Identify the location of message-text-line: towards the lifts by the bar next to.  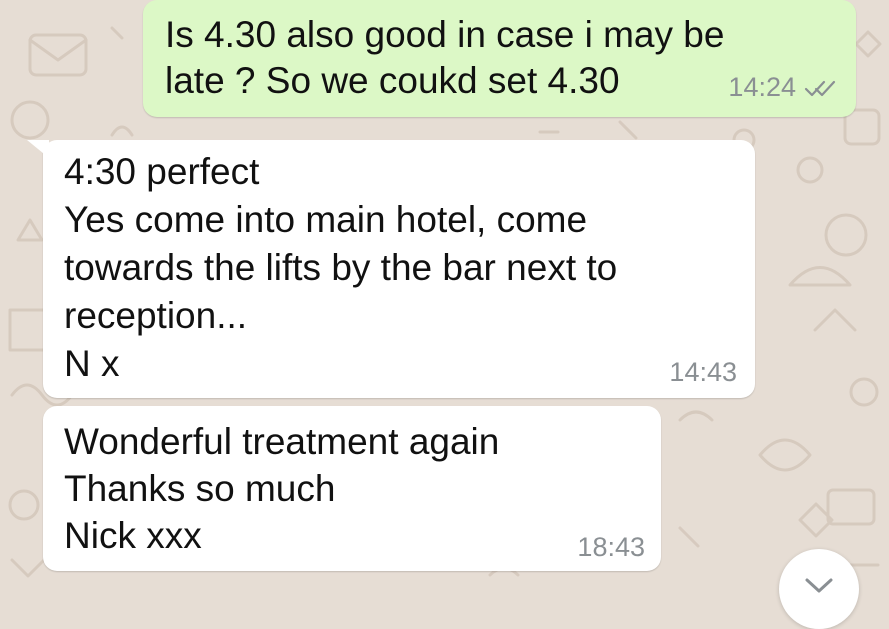
(341, 267).